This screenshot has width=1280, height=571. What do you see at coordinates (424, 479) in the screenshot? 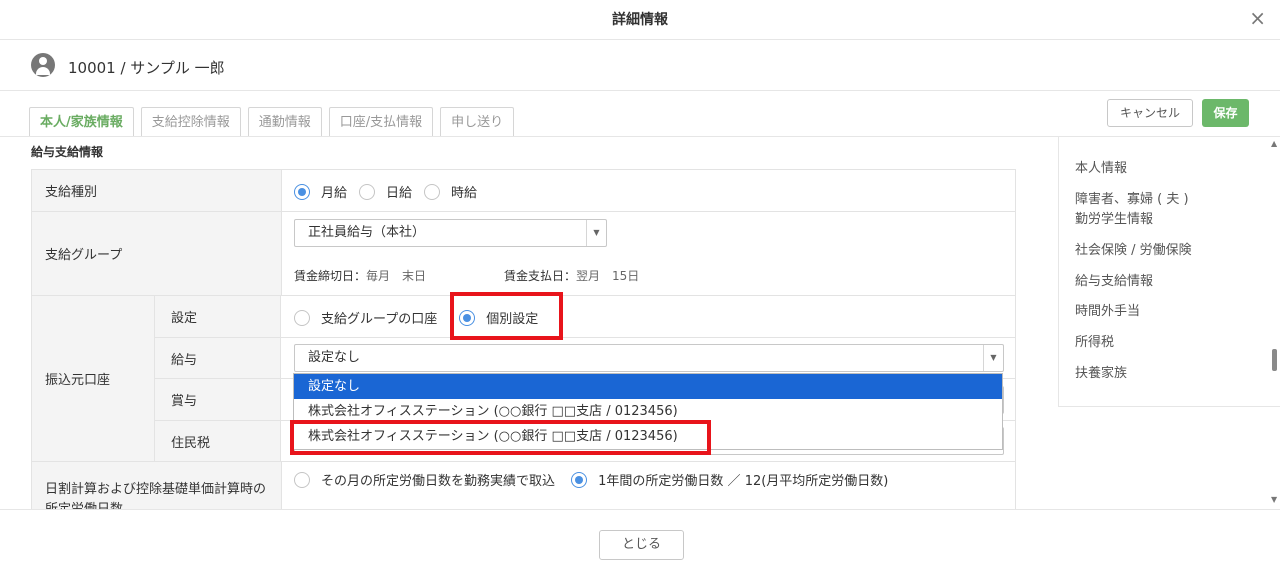
I see `radio-actual-workdays: その月の所定労働日数を勤務実績で取込` at bounding box center [424, 479].